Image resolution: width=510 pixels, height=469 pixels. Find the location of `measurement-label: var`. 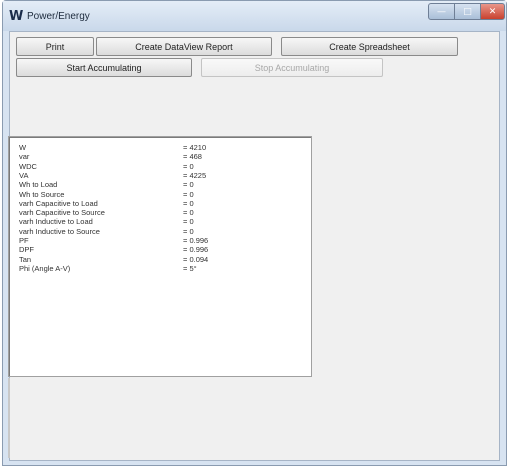

measurement-label: var is located at coordinates (24, 157).